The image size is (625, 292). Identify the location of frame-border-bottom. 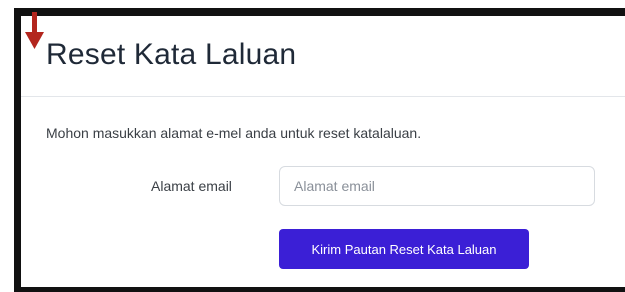
(319, 289).